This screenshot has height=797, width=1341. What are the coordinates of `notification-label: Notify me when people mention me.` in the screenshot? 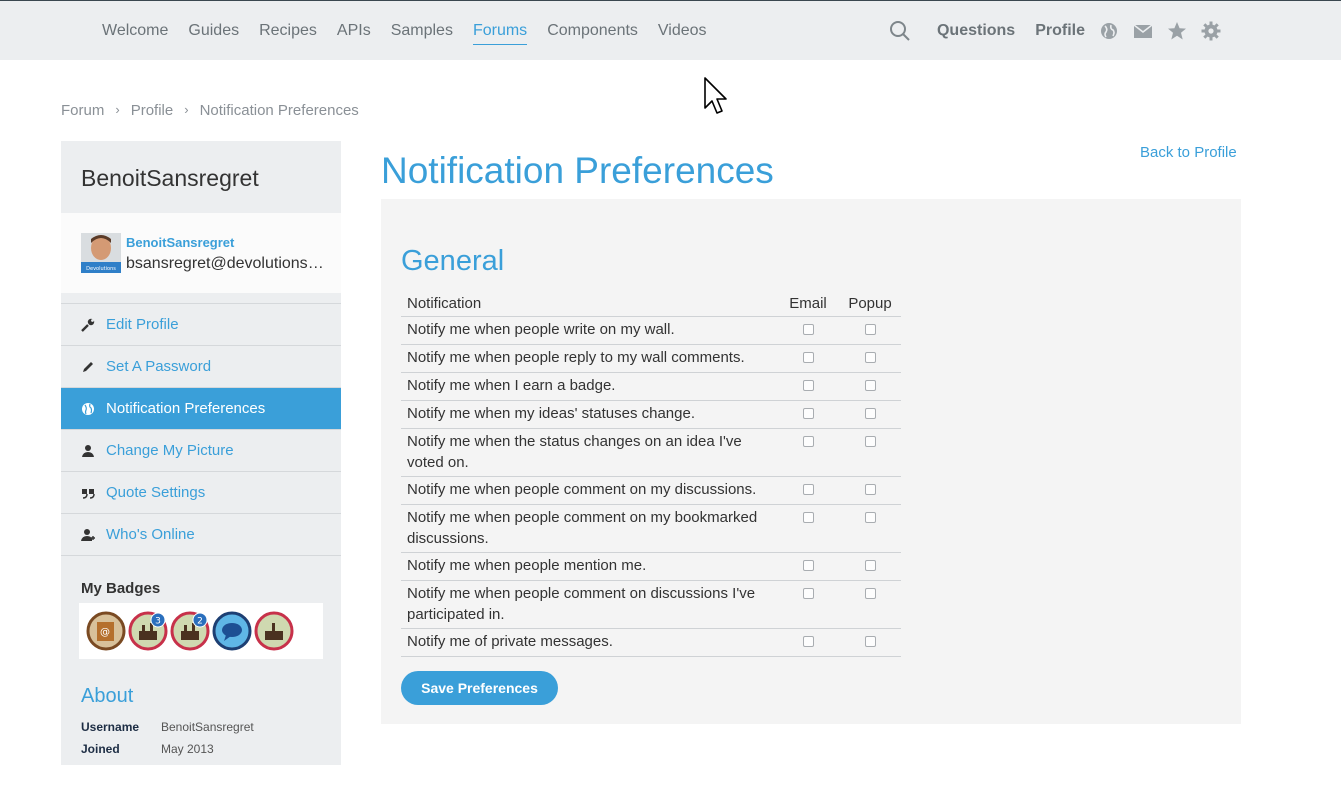 It's located at (589, 566).